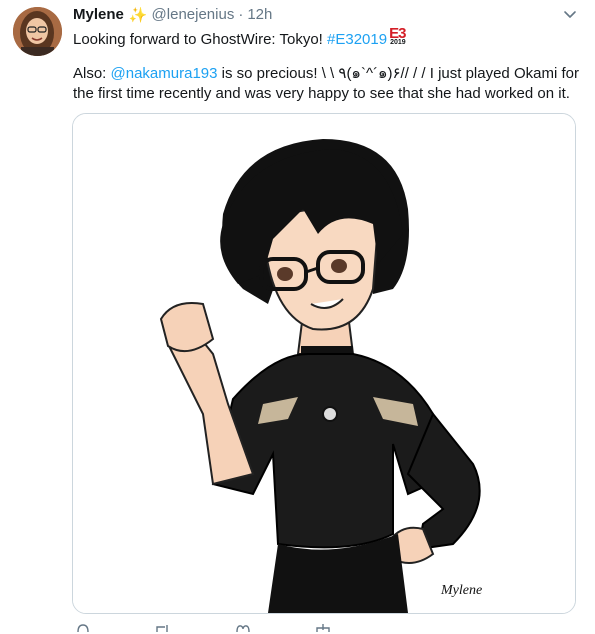  What do you see at coordinates (98, 15) in the screenshot?
I see `author-name: Mylene` at bounding box center [98, 15].